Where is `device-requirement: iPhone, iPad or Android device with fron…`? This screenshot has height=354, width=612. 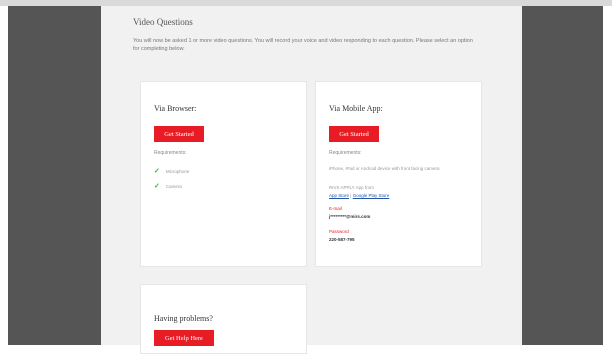 device-requirement: iPhone, iPad or Android device with fron… is located at coordinates (384, 168).